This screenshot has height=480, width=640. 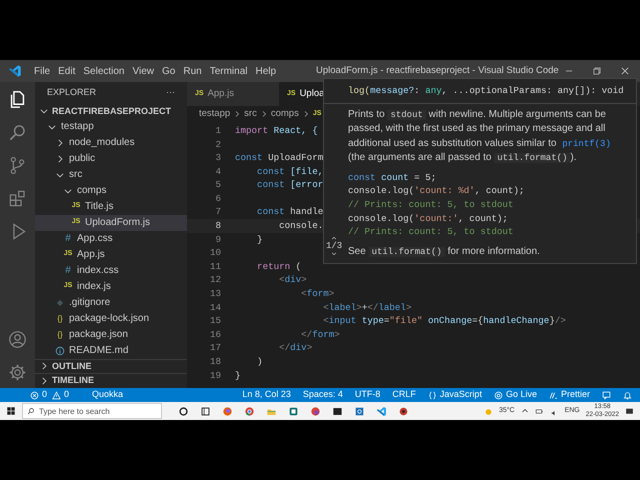 What do you see at coordinates (17, 99) in the screenshot?
I see `files-icon` at bounding box center [17, 99].